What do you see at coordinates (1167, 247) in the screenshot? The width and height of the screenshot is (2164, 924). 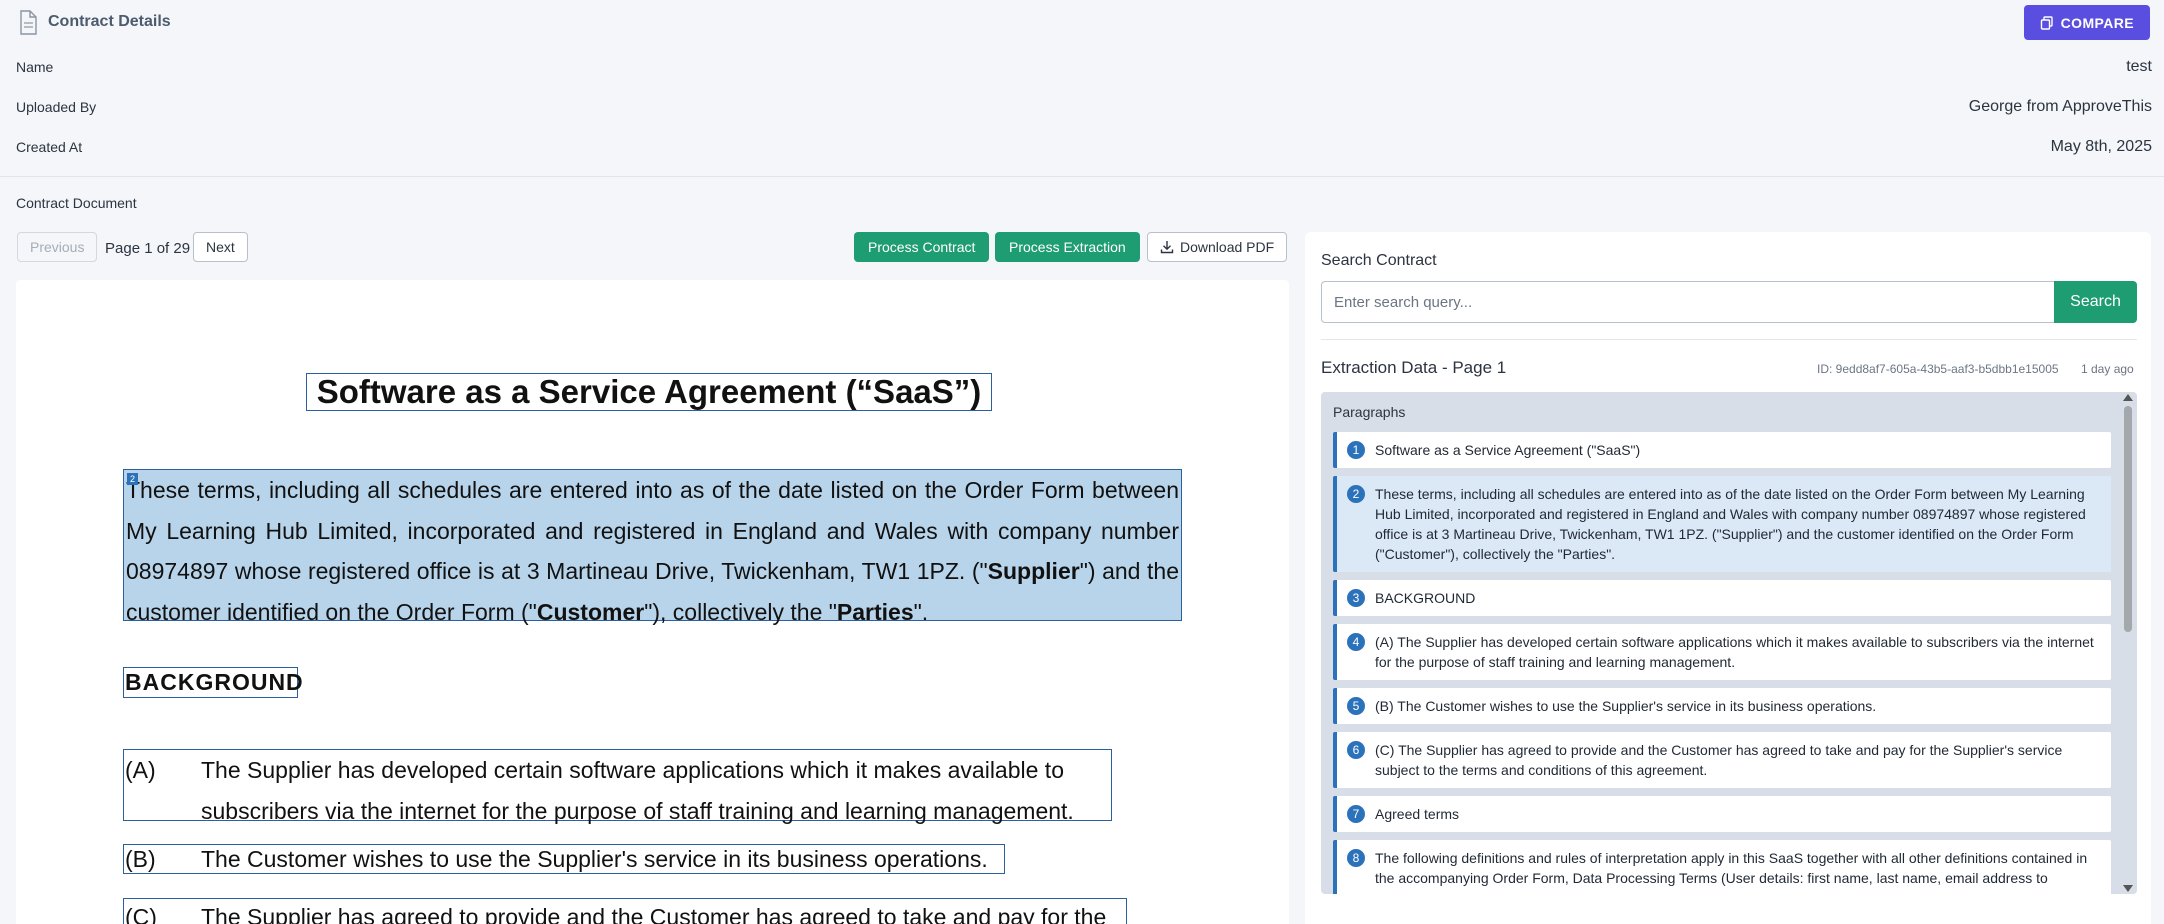 I see `download-icon` at bounding box center [1167, 247].